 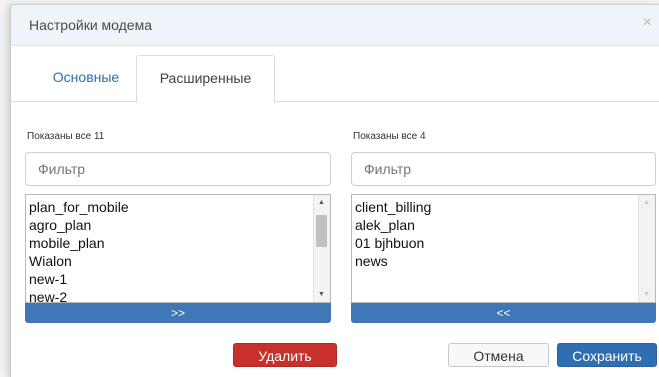 What do you see at coordinates (91, 25) in the screenshot?
I see `dialog-title: Настройки модема` at bounding box center [91, 25].